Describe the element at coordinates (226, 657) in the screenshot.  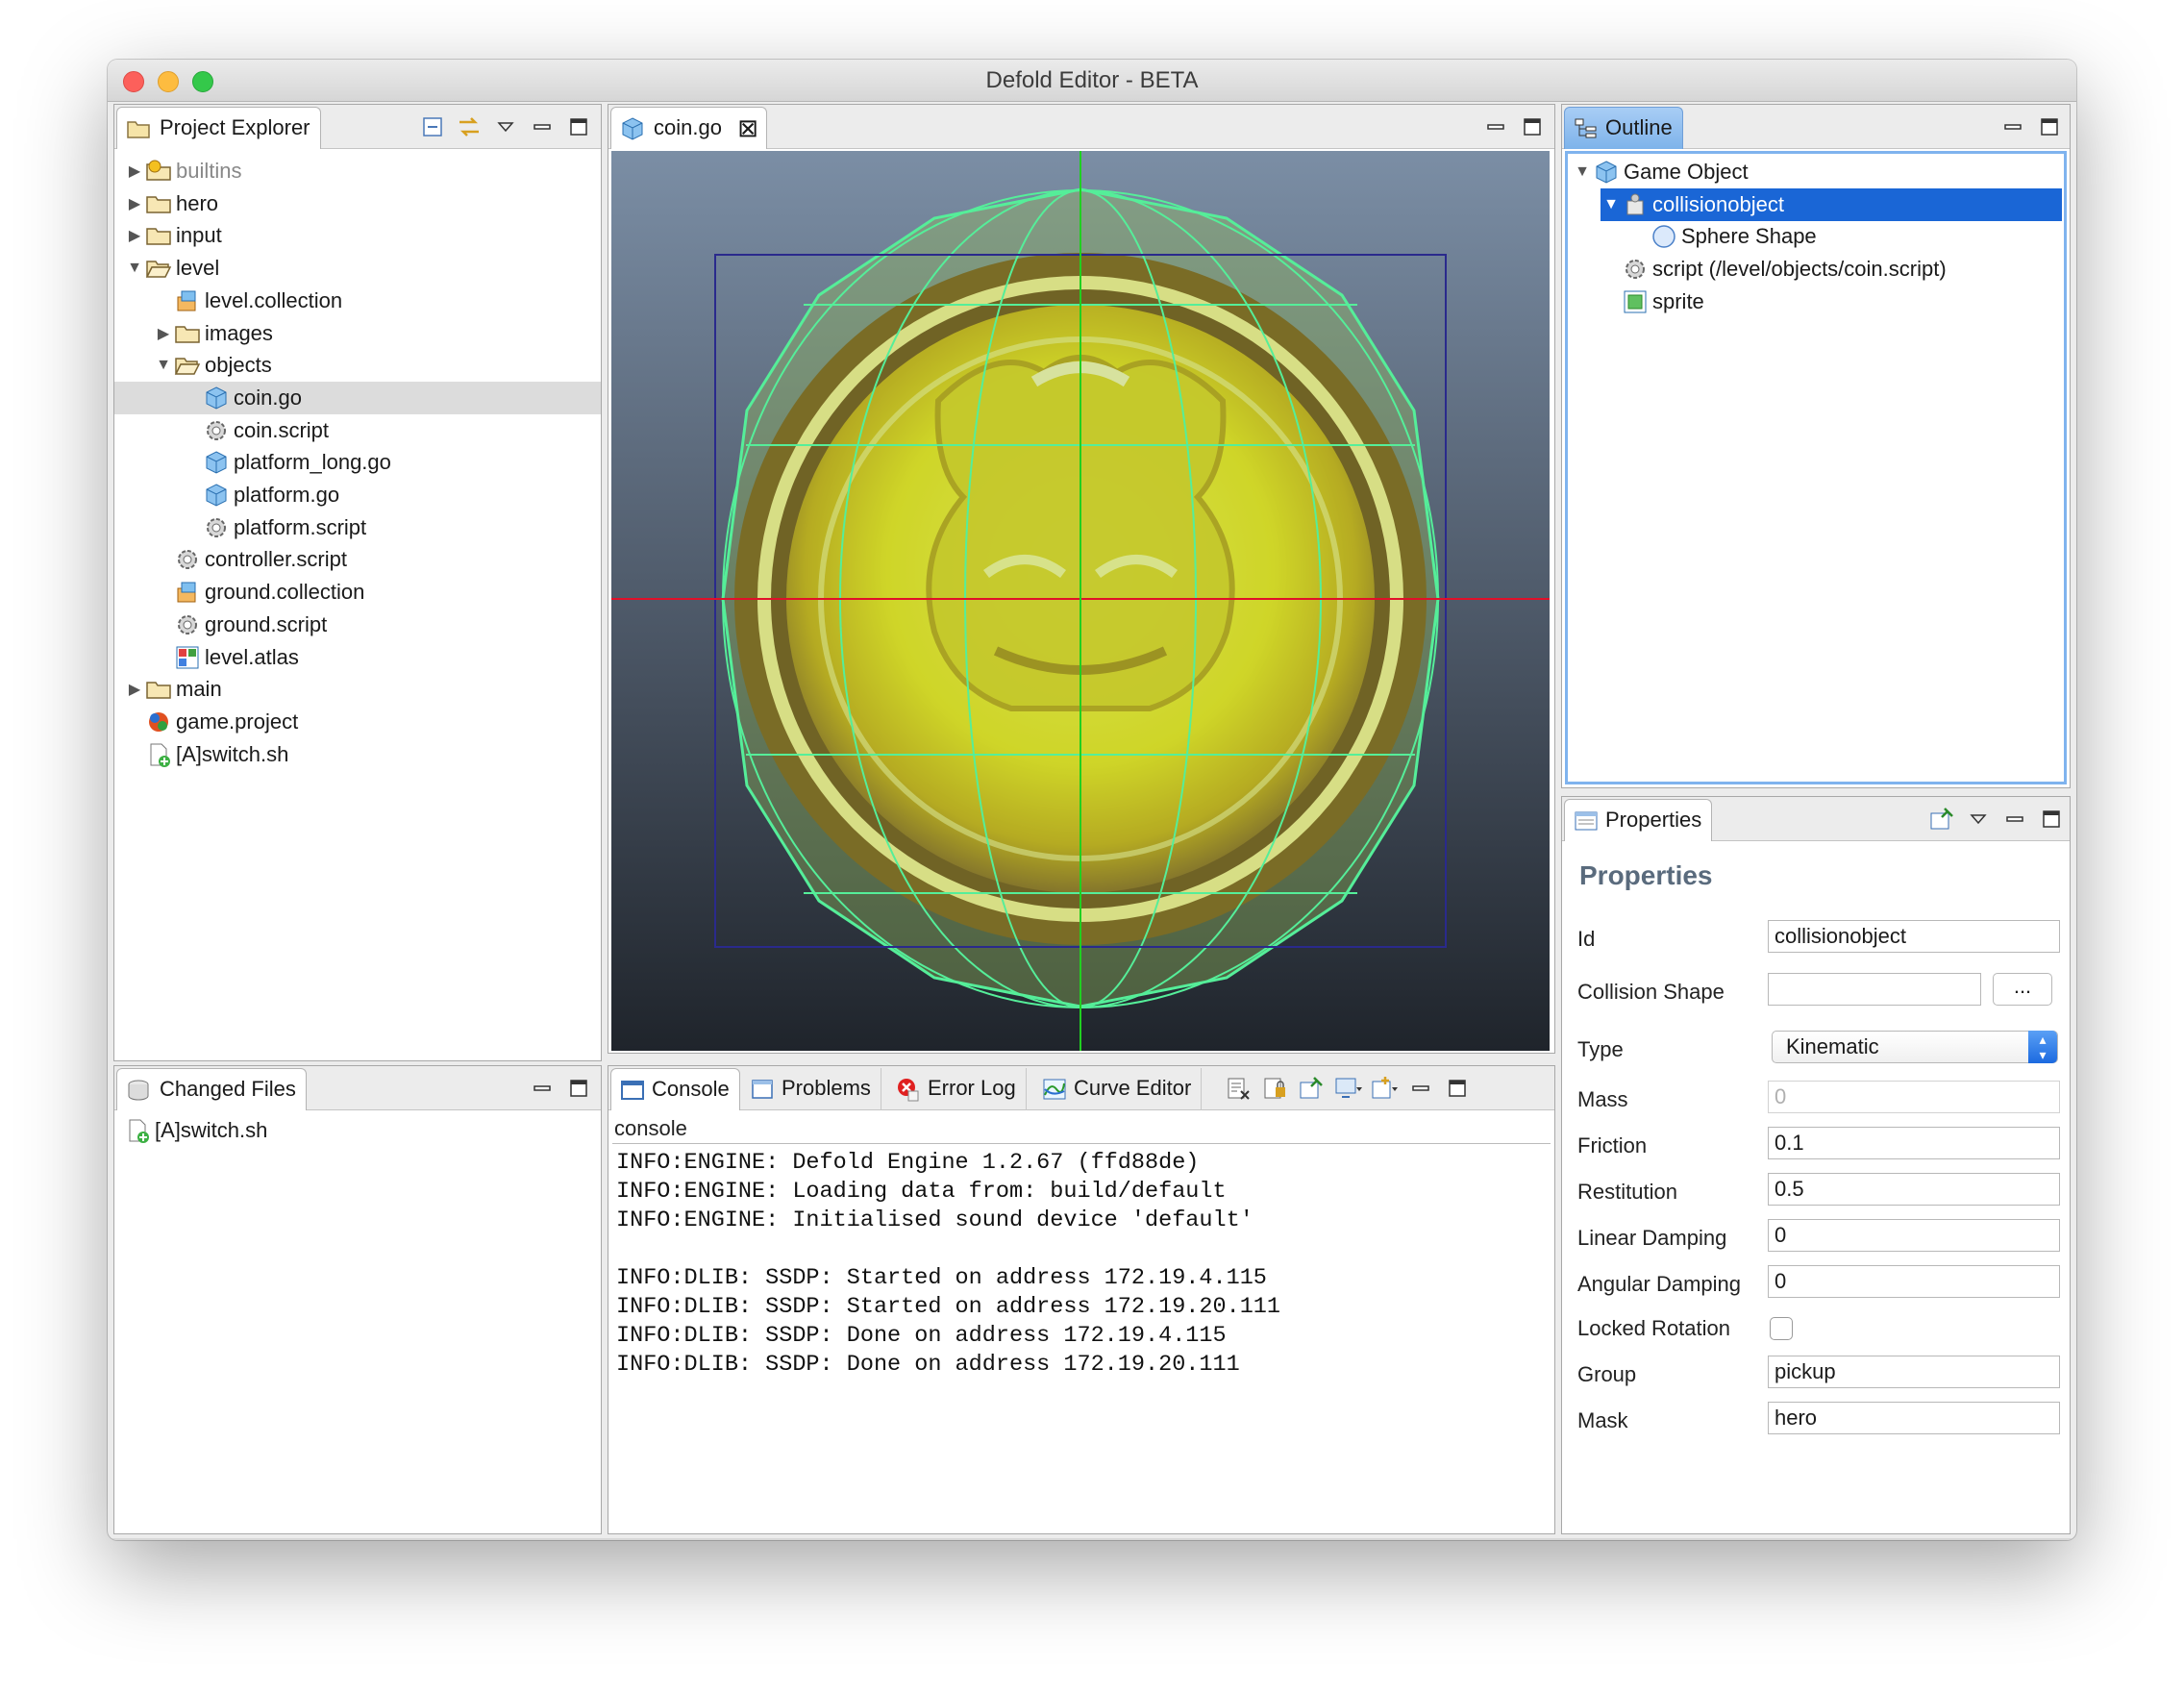
I see `tree-item: level.atlas` at that location.